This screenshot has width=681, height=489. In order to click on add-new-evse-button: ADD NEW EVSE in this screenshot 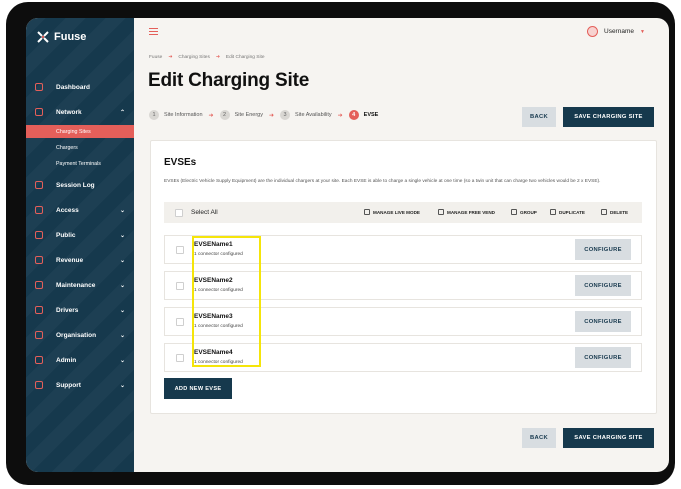, I will do `click(198, 388)`.